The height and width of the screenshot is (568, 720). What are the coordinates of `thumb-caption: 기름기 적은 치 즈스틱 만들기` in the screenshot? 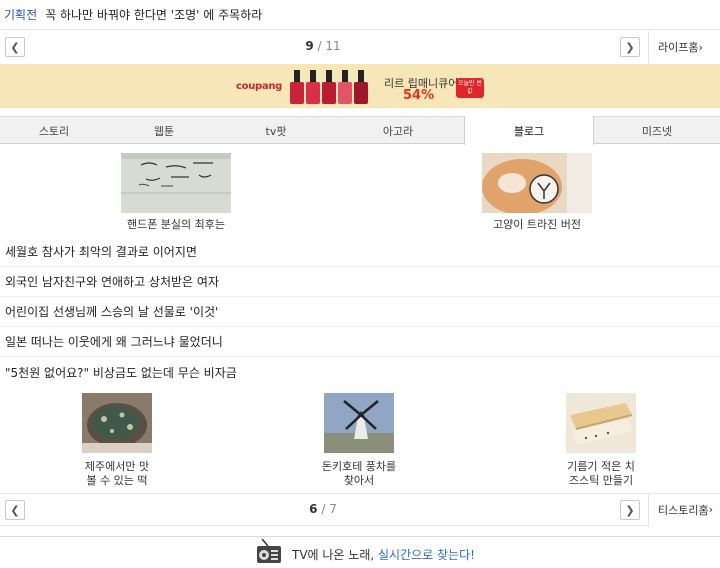 It's located at (601, 474).